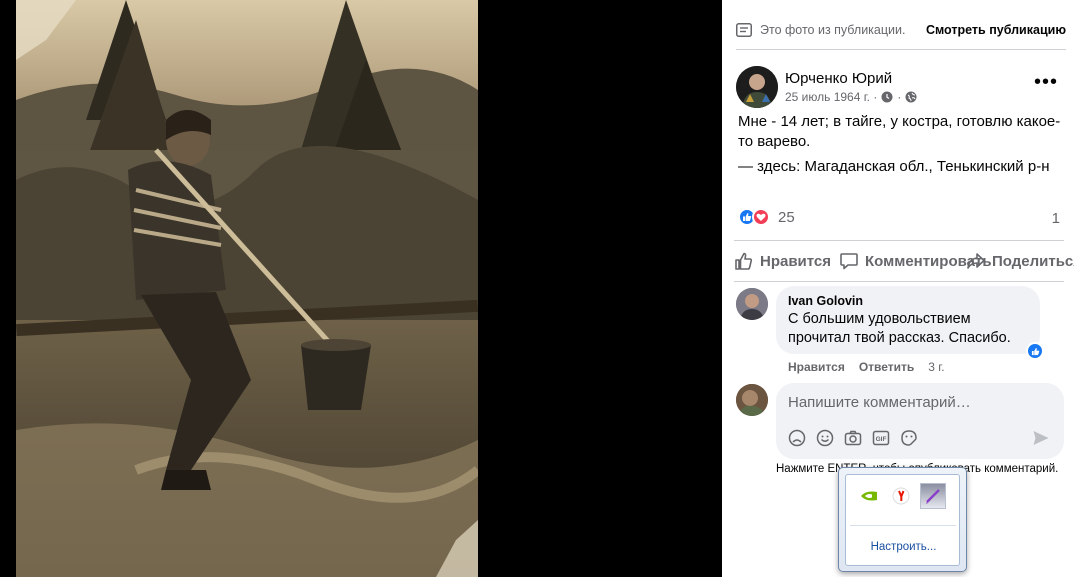 The width and height of the screenshot is (1074, 577). I want to click on like-label: Нравится, so click(796, 261).